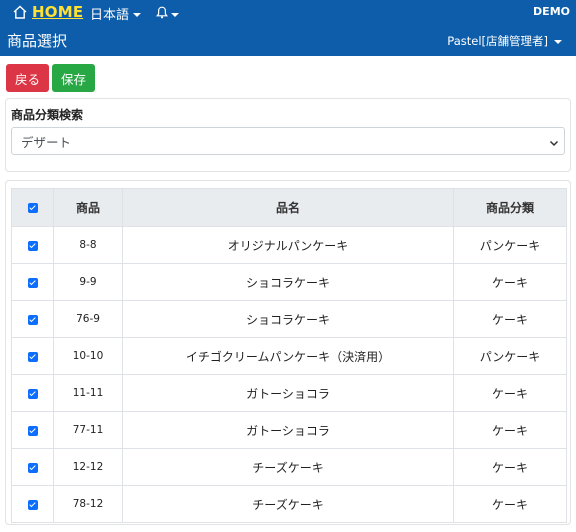  Describe the element at coordinates (88, 504) in the screenshot. I see `product-code: 78-12` at that location.